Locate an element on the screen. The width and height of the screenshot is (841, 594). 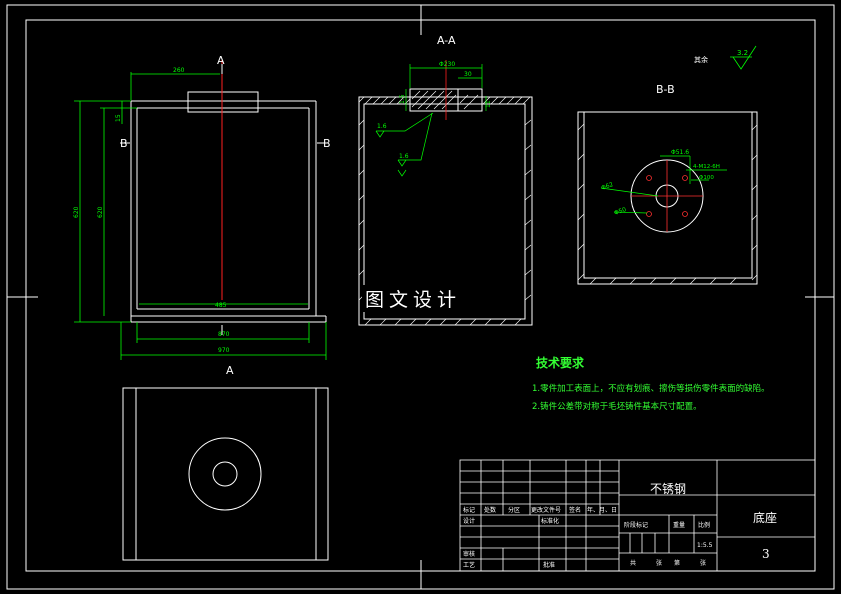
sheet-label-1: 张 is located at coordinates (659, 563).